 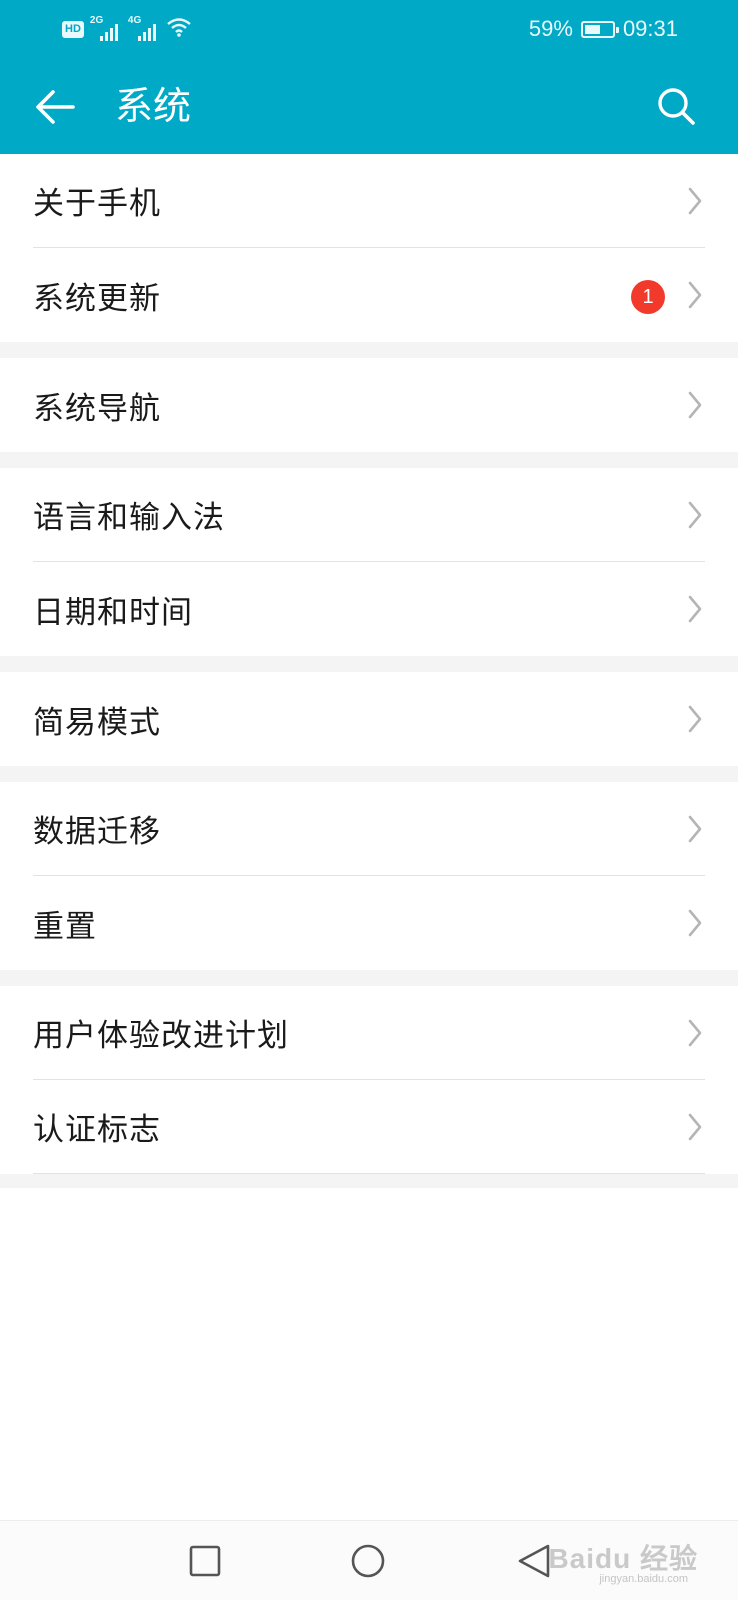 I want to click on settings-group: 关于手机 系统更新 1, so click(x=369, y=248).